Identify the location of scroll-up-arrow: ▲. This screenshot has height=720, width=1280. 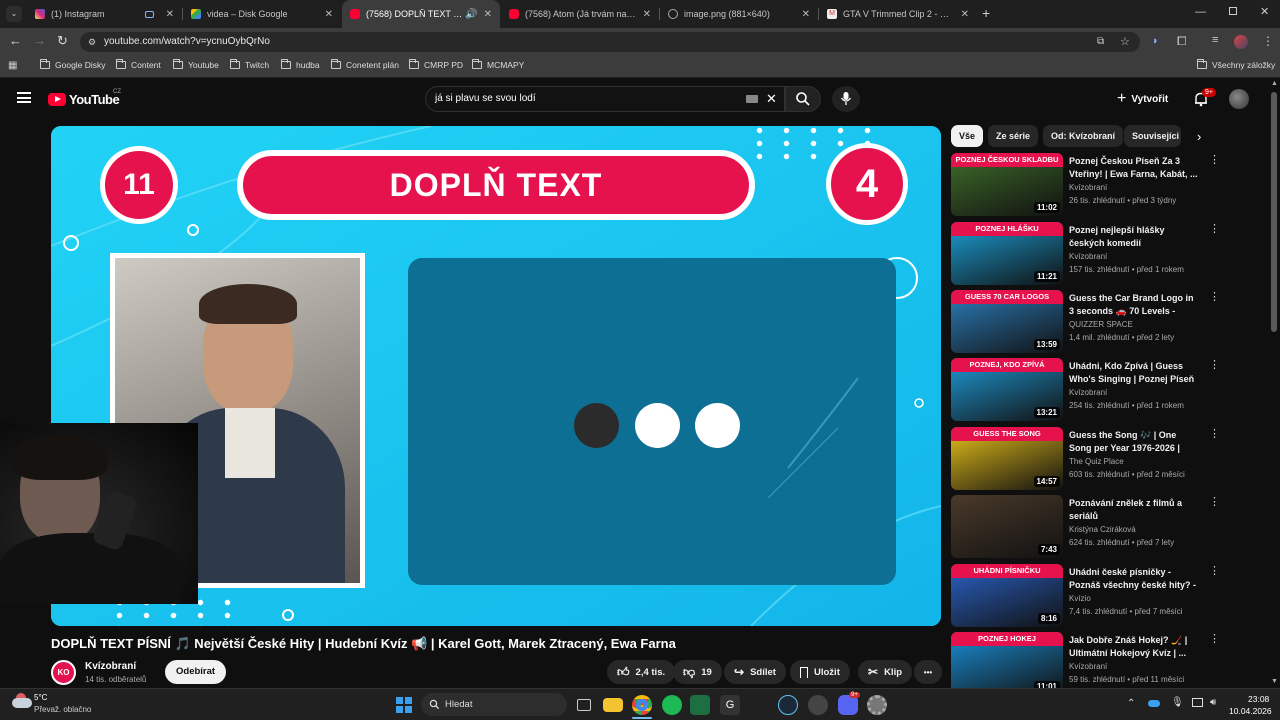
(1274, 83).